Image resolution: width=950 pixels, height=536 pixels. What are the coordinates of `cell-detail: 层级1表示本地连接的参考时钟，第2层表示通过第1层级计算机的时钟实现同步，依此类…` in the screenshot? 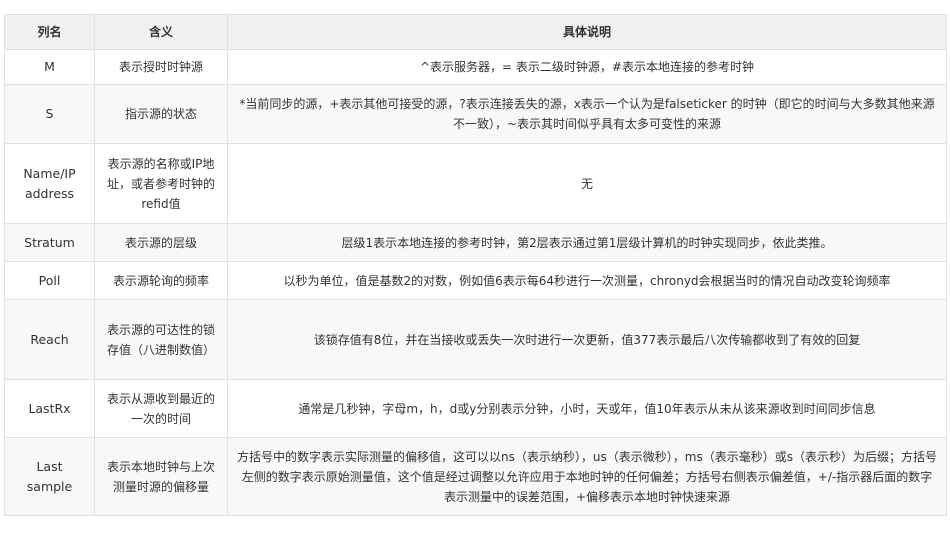 It's located at (587, 242).